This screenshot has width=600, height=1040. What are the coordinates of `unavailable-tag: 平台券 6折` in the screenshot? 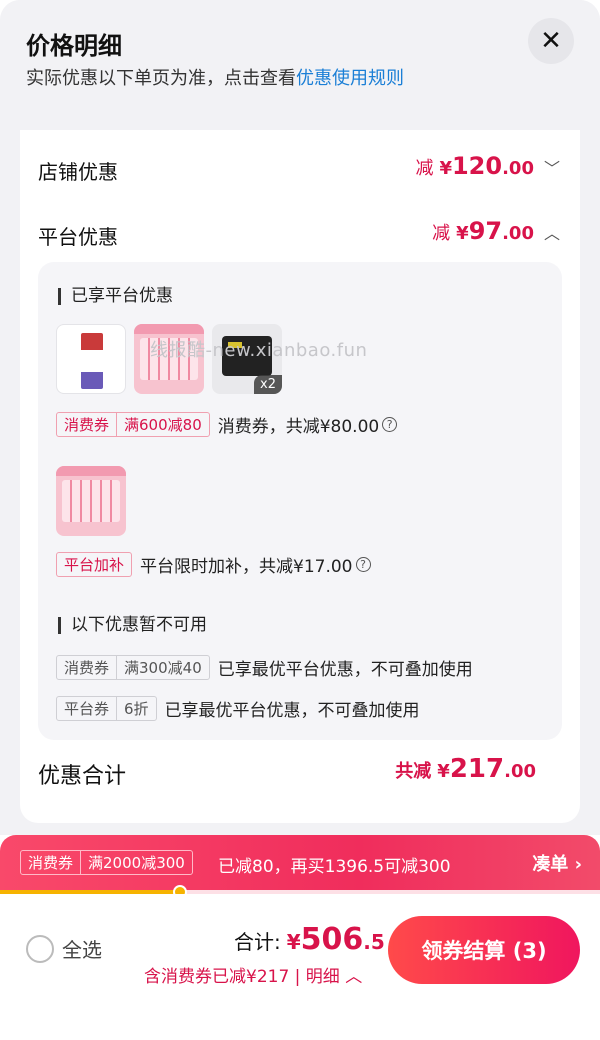 It's located at (106, 708).